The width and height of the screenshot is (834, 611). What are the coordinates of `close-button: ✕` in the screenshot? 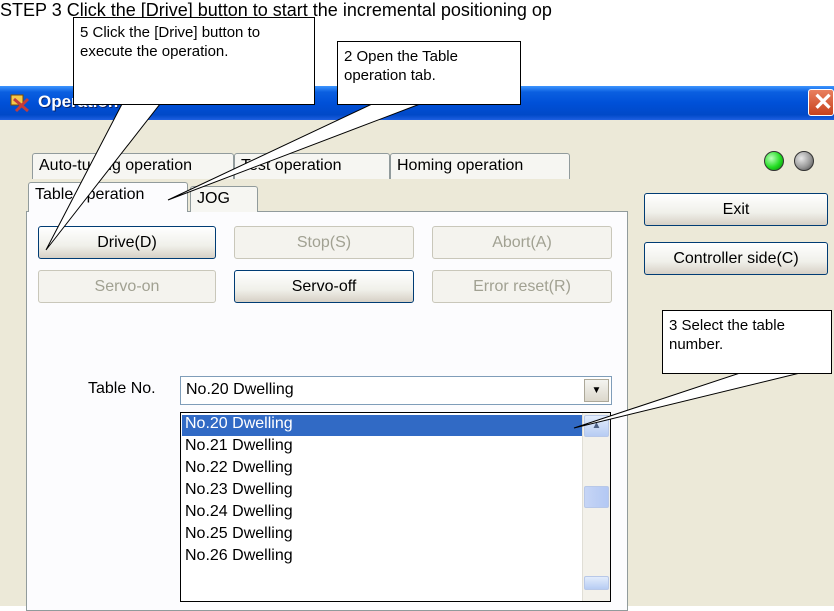 It's located at (821, 102).